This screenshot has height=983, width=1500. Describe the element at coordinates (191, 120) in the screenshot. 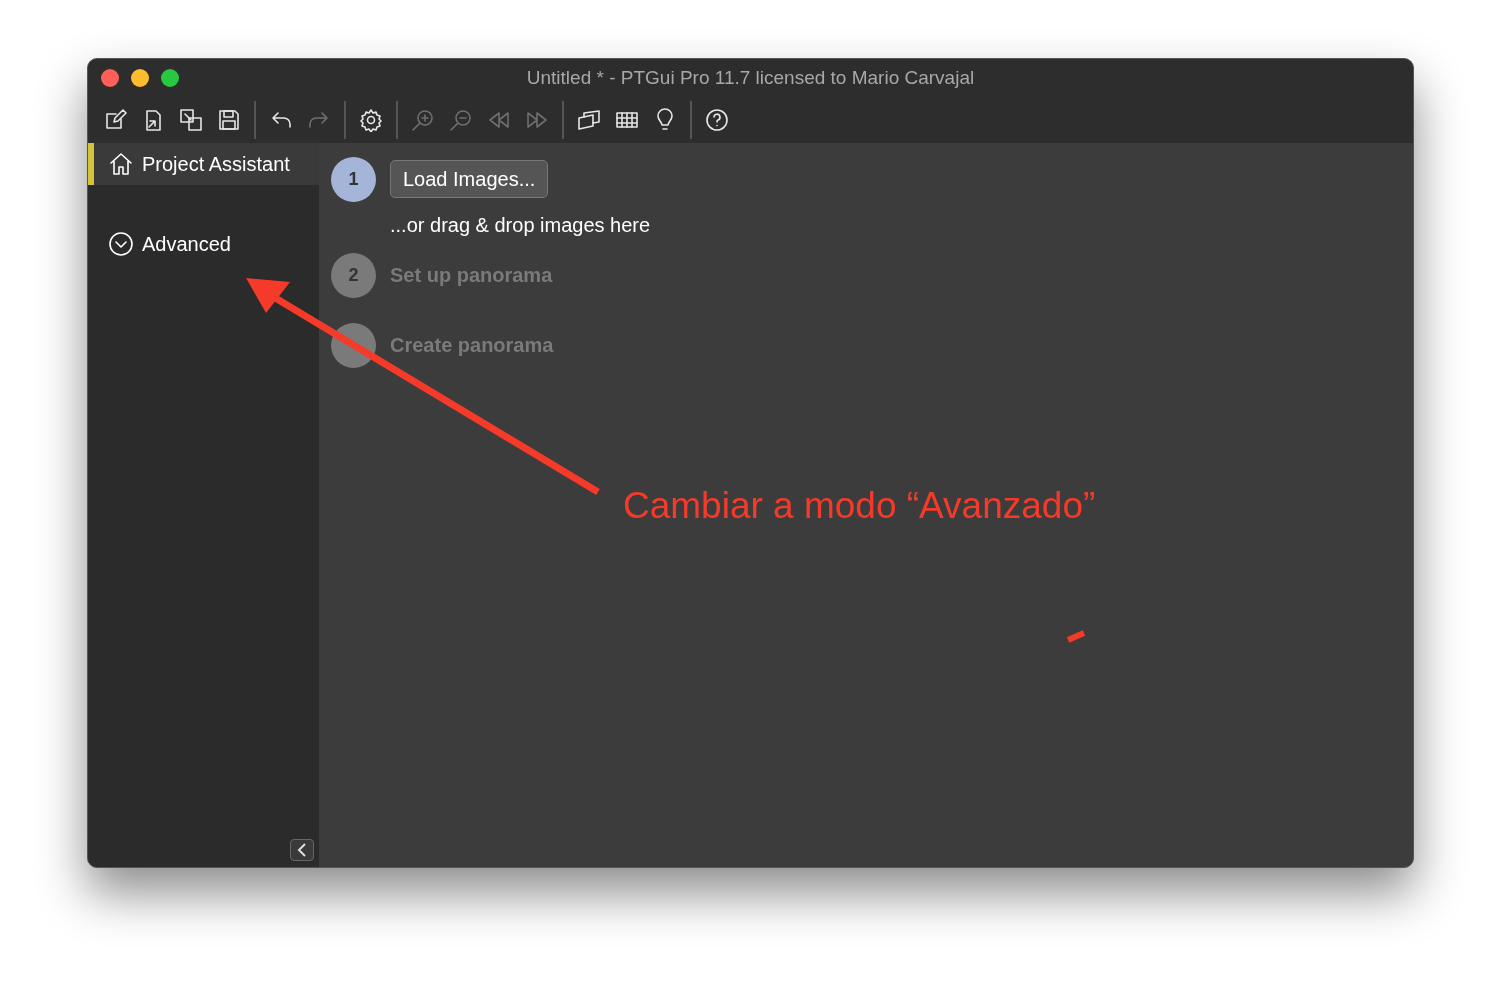

I see `overlapping-pages-icon` at that location.